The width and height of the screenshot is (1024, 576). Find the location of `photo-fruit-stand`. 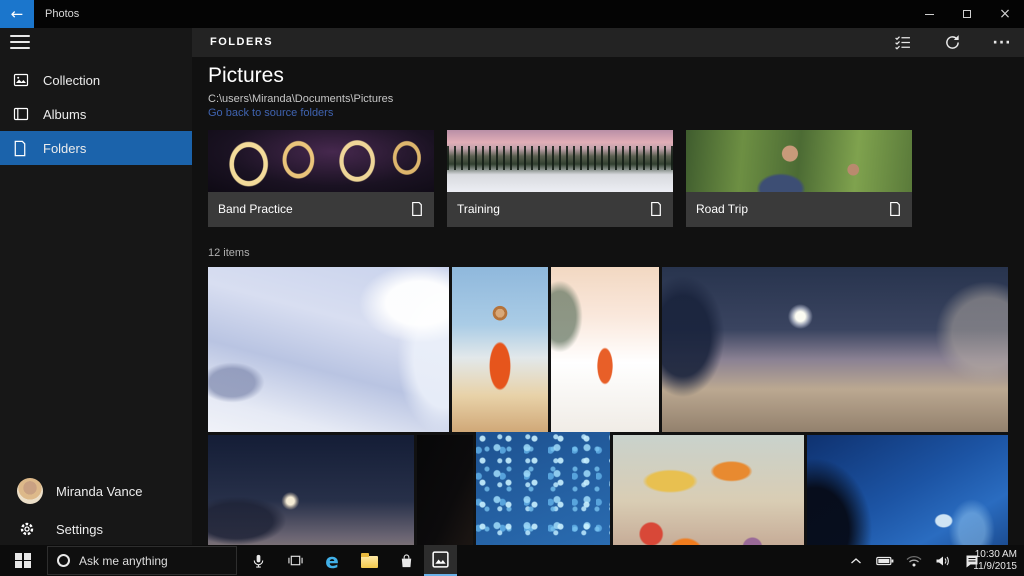

photo-fruit-stand is located at coordinates (708, 490).